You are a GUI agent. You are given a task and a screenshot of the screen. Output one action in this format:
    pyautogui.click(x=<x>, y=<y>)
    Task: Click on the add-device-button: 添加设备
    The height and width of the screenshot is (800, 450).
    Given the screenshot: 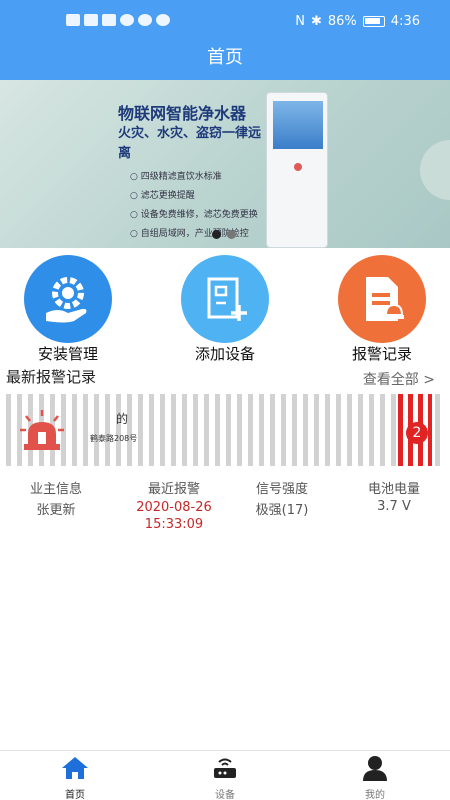 What is the action you would take?
    pyautogui.click(x=225, y=310)
    